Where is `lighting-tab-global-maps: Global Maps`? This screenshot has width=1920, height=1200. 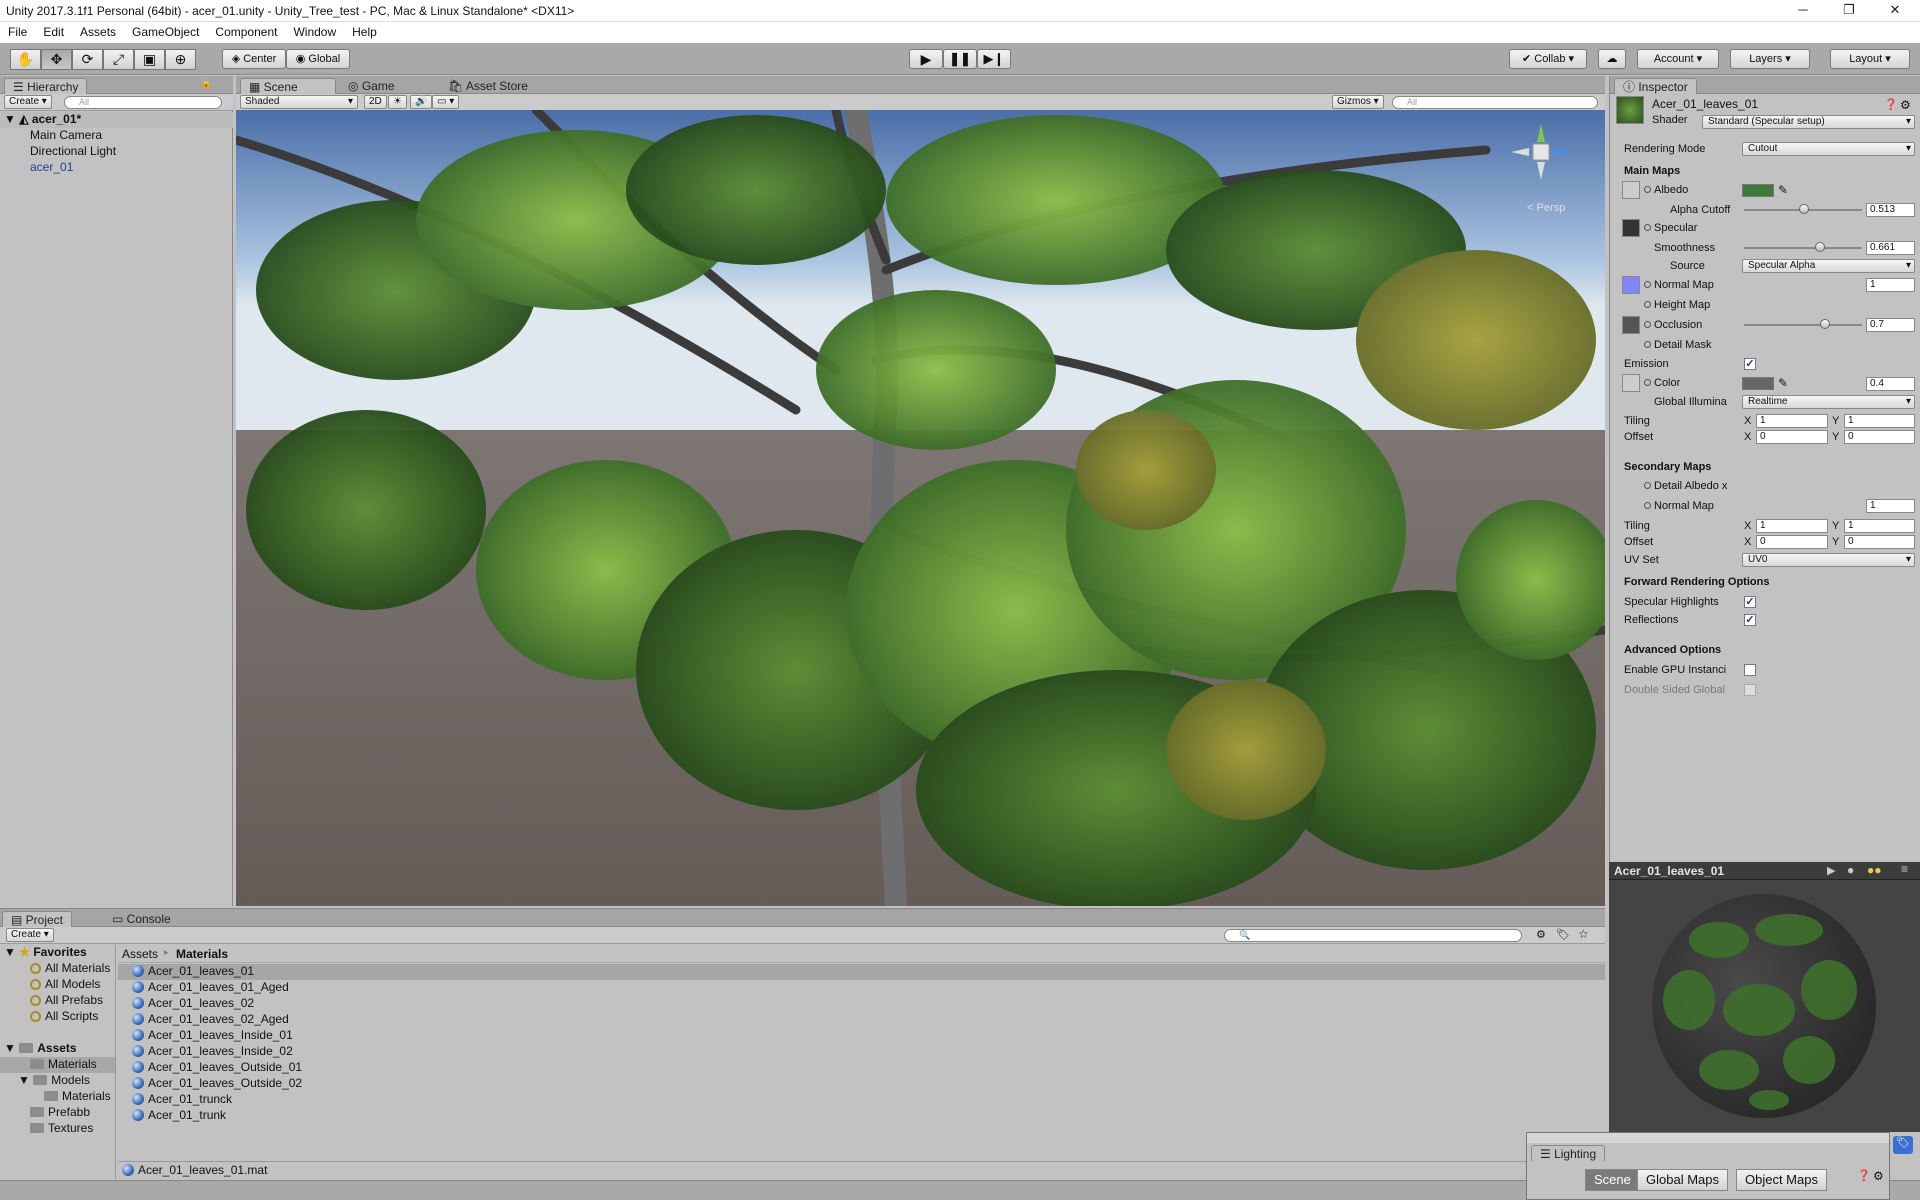
lighting-tab-global-maps: Global Maps is located at coordinates (1682, 1180).